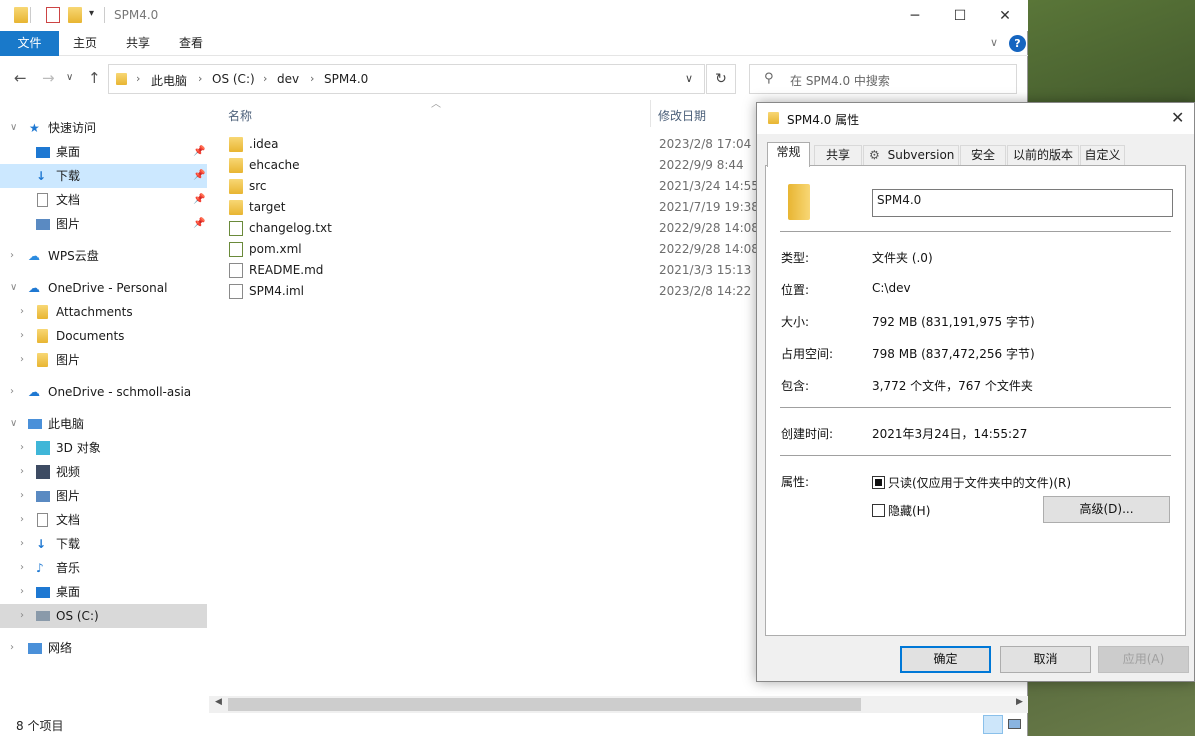 This screenshot has height=736, width=1195. What do you see at coordinates (1019, 702) in the screenshot?
I see `scroll-right-icon: ▶` at bounding box center [1019, 702].